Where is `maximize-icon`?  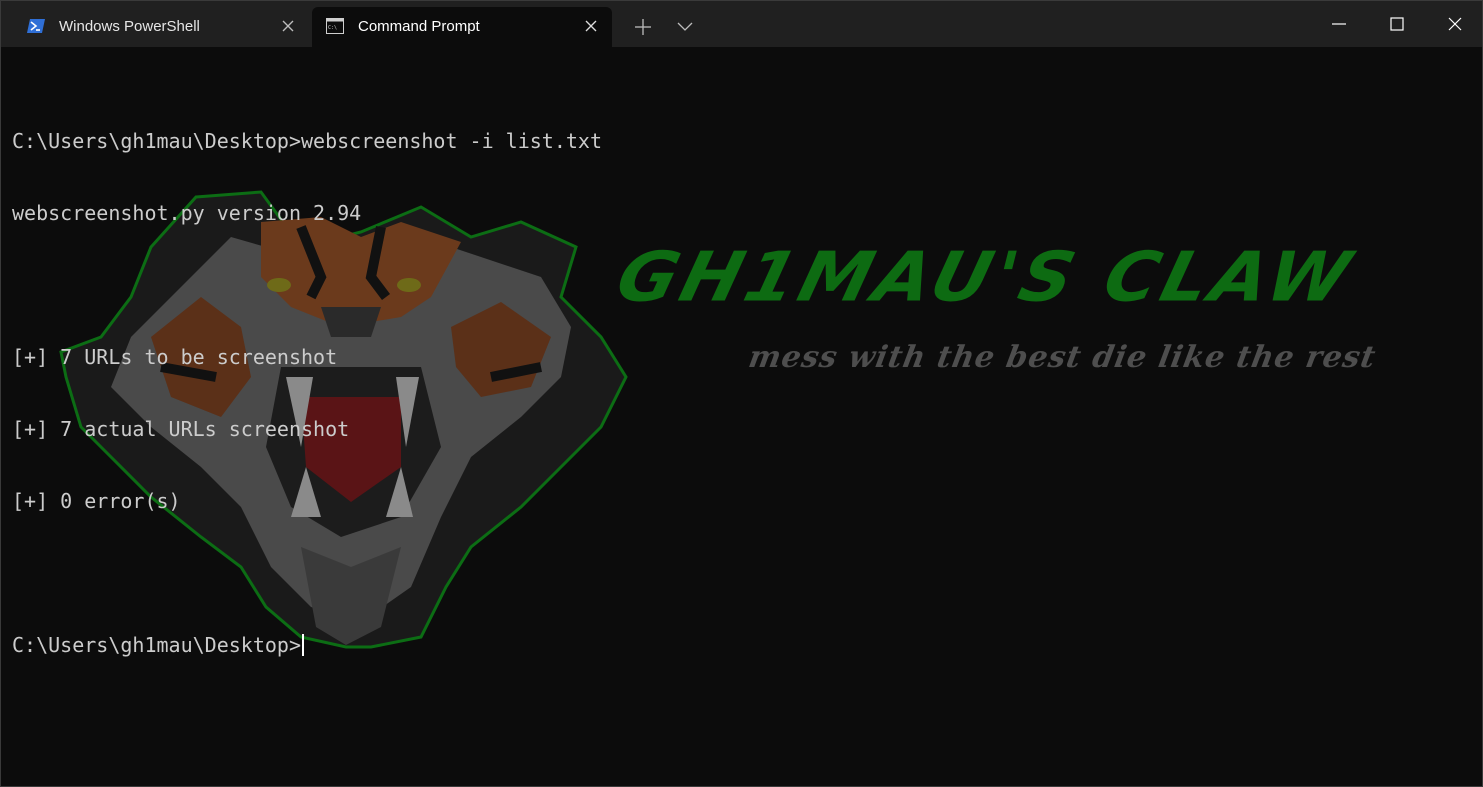 maximize-icon is located at coordinates (1397, 24).